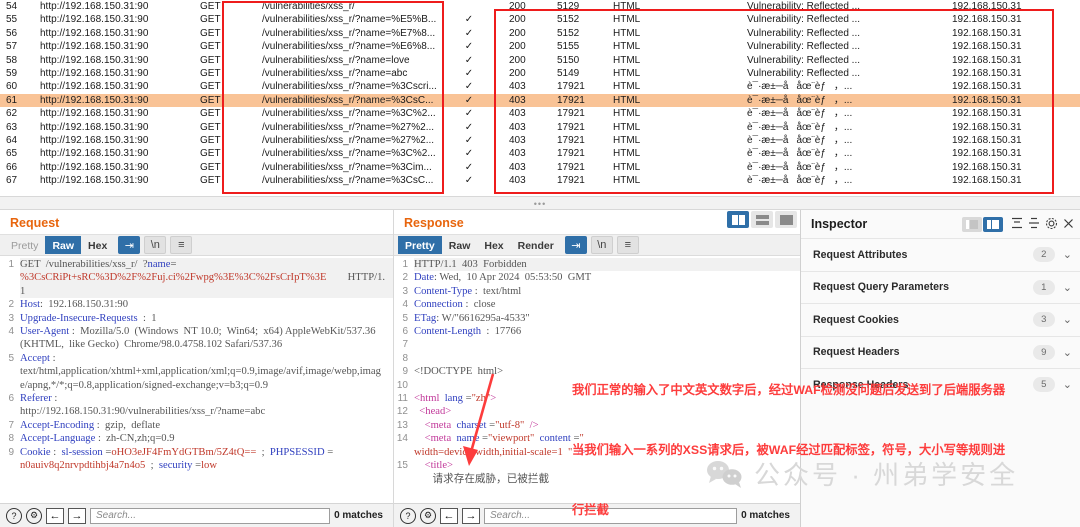  Describe the element at coordinates (196, 245) in the screenshot. I see `request-tab-strip: Pretty Raw Hex ⇥ \n ≡` at that location.